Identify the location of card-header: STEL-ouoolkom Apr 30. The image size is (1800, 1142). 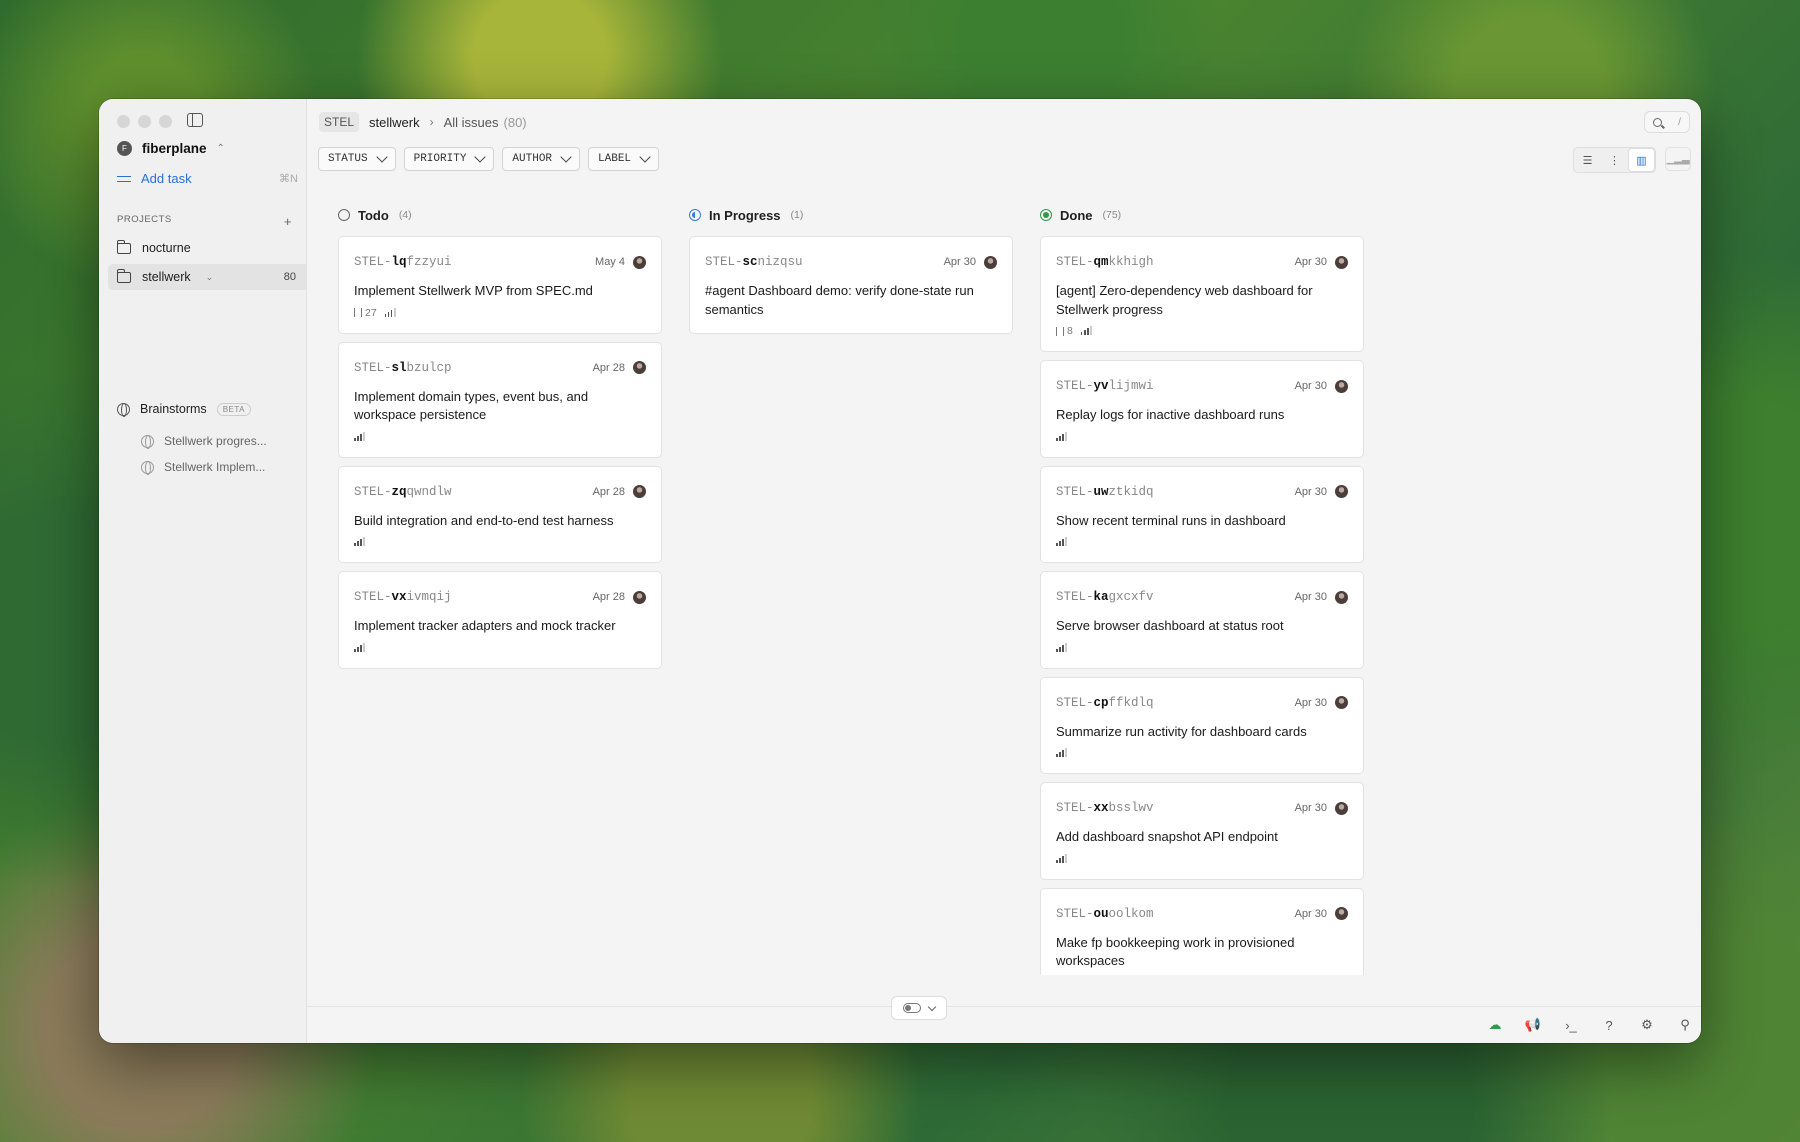
(1202, 914).